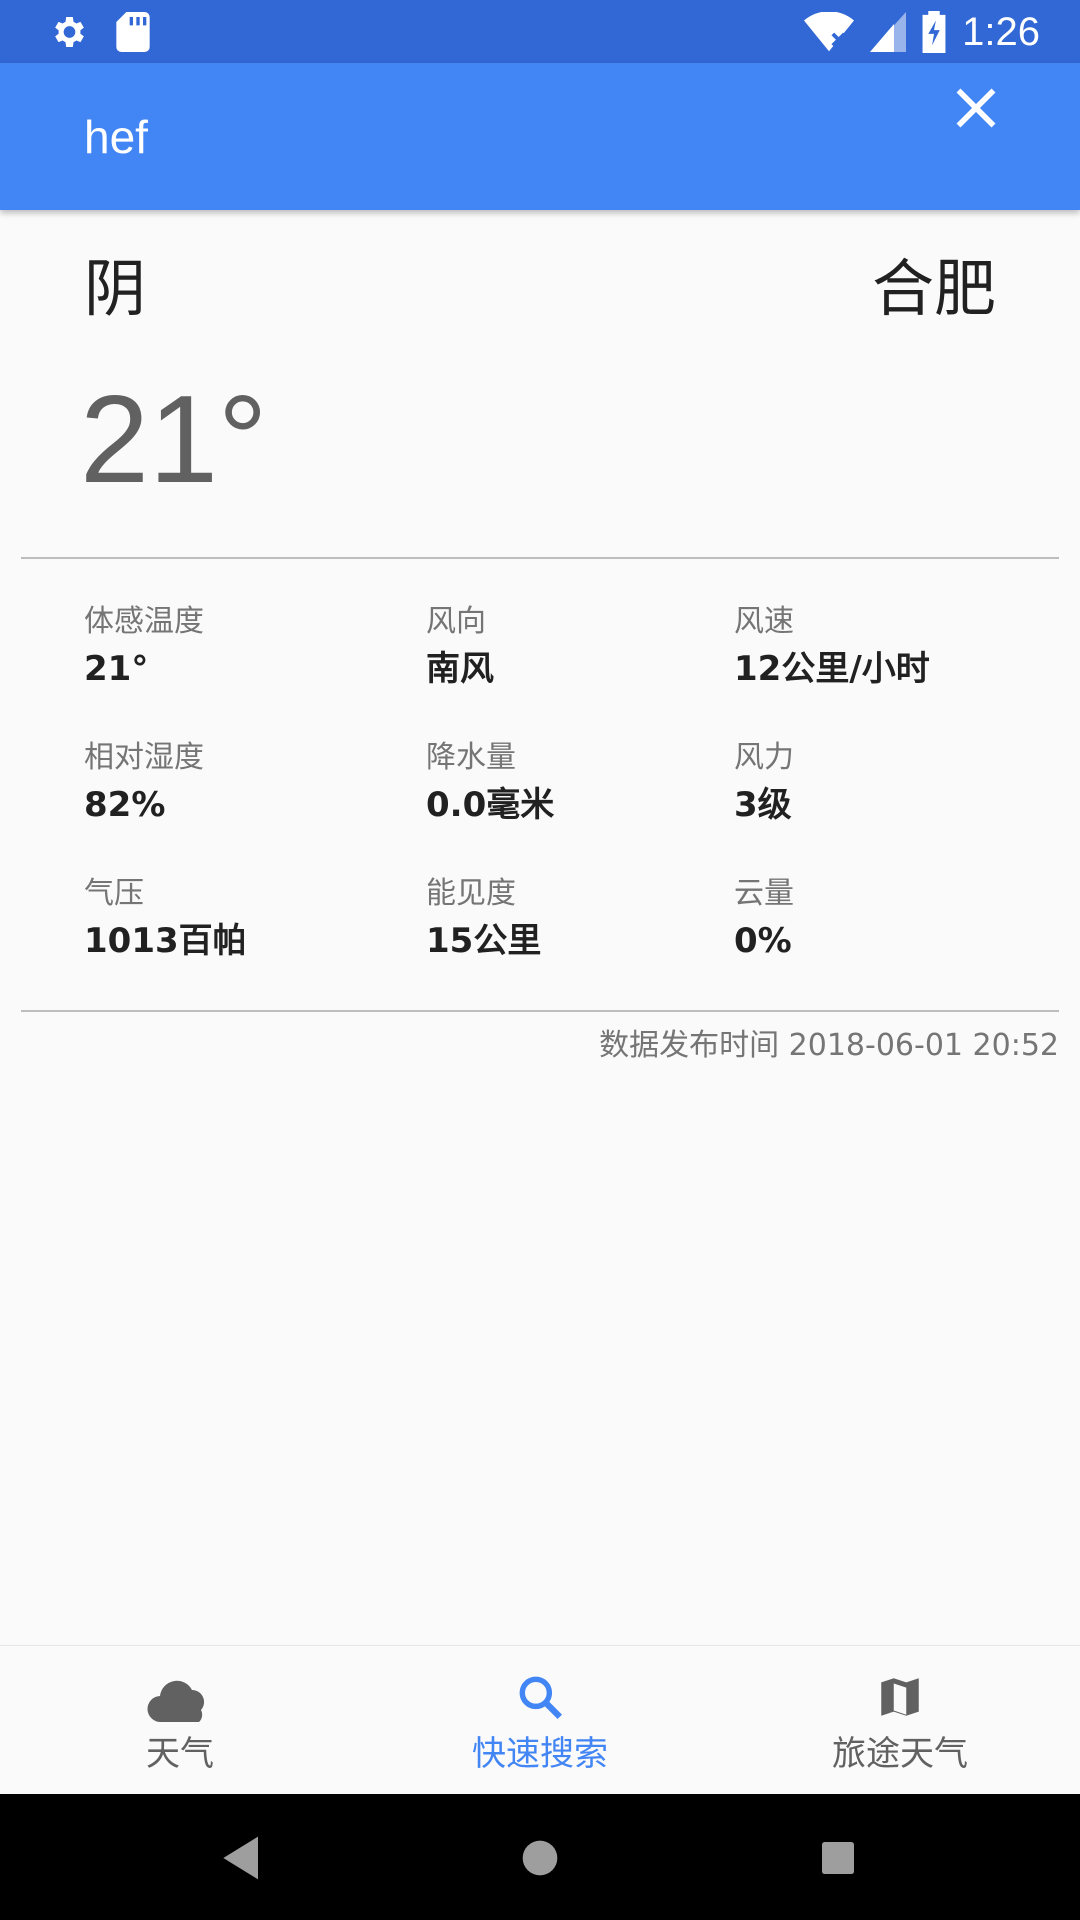 The height and width of the screenshot is (1920, 1080). I want to click on detail-visibility: 能见度 15公里, so click(483, 919).